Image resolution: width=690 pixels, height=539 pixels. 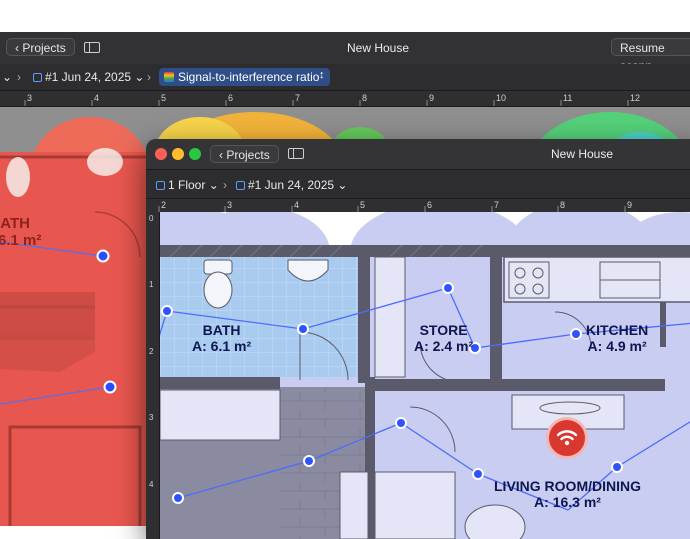 What do you see at coordinates (443, 330) in the screenshot?
I see `store-name: STORE` at bounding box center [443, 330].